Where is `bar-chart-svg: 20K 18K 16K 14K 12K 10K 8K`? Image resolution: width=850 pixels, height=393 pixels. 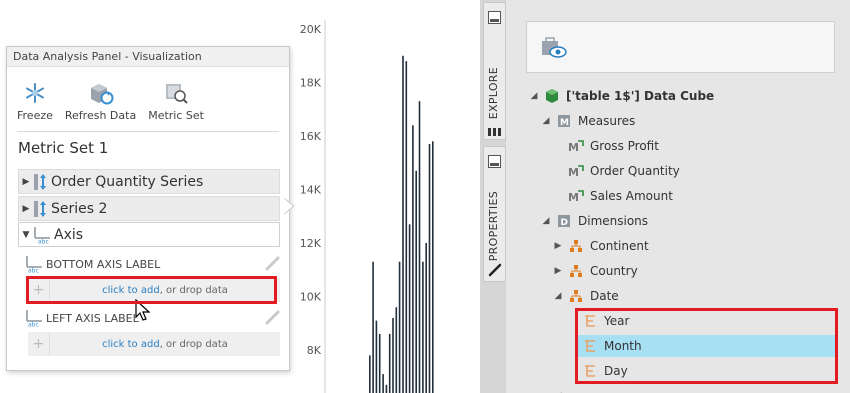 bar-chart-svg: 20K 18K 16K 14K 12K 10K 8K is located at coordinates (367, 206).